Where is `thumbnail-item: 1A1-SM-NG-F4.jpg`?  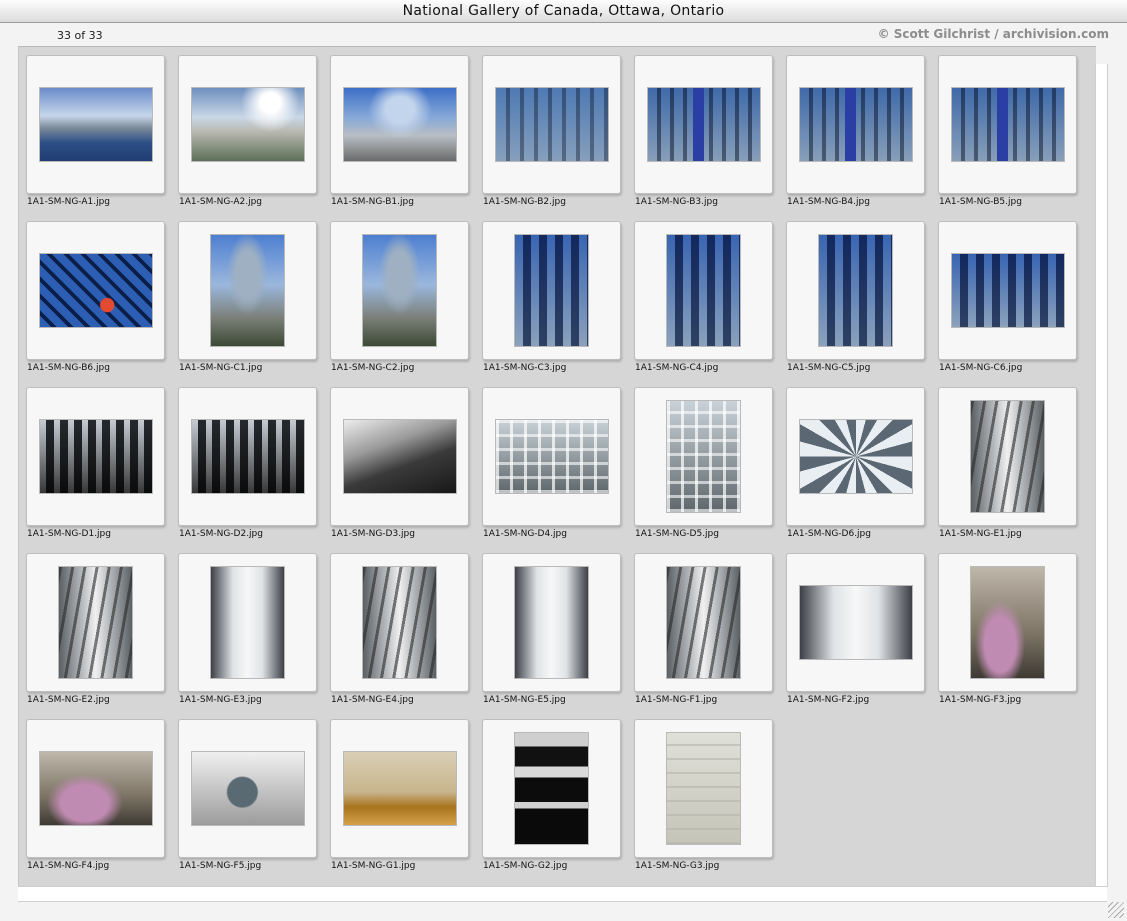
thumbnail-item: 1A1-SM-NG-F4.jpg is located at coordinates (92, 791).